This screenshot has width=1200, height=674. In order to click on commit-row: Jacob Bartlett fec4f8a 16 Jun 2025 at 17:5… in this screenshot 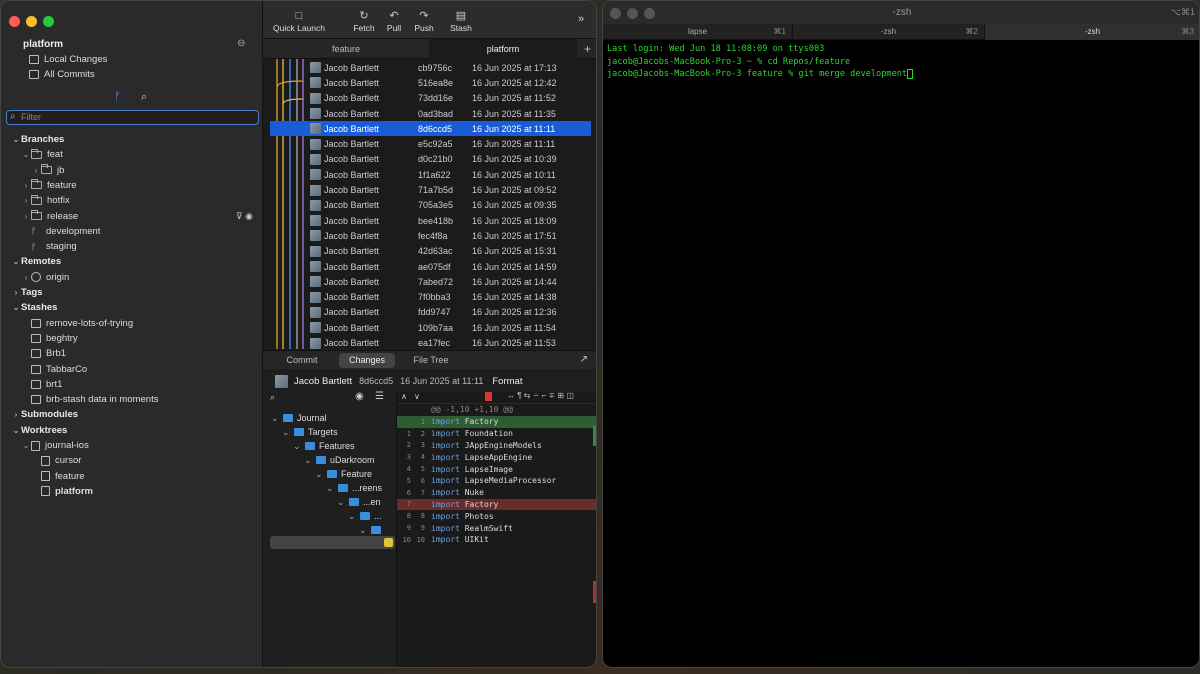, I will do `click(429, 235)`.